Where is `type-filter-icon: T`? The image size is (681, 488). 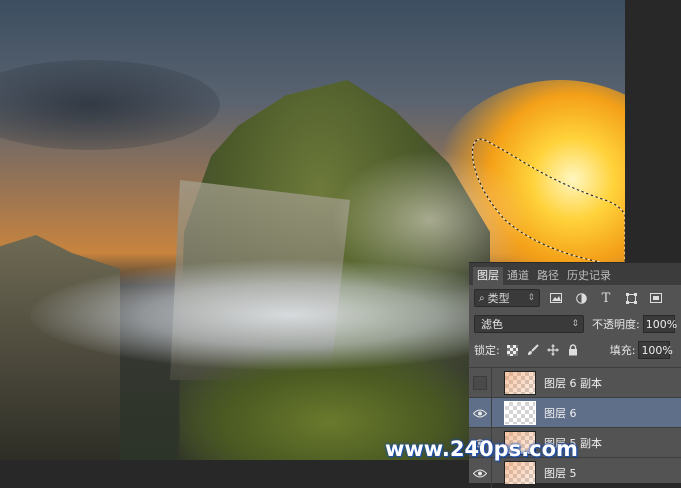
type-filter-icon: T is located at coordinates (606, 298).